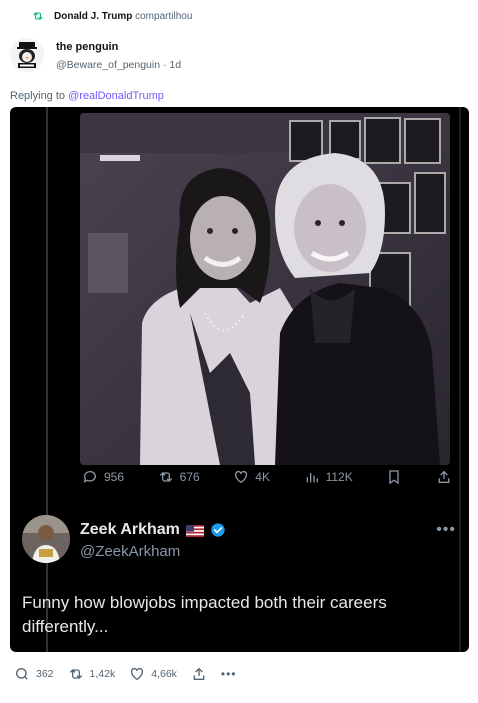 The height and width of the screenshot is (703, 478). I want to click on more-icon: •••, so click(228, 674).